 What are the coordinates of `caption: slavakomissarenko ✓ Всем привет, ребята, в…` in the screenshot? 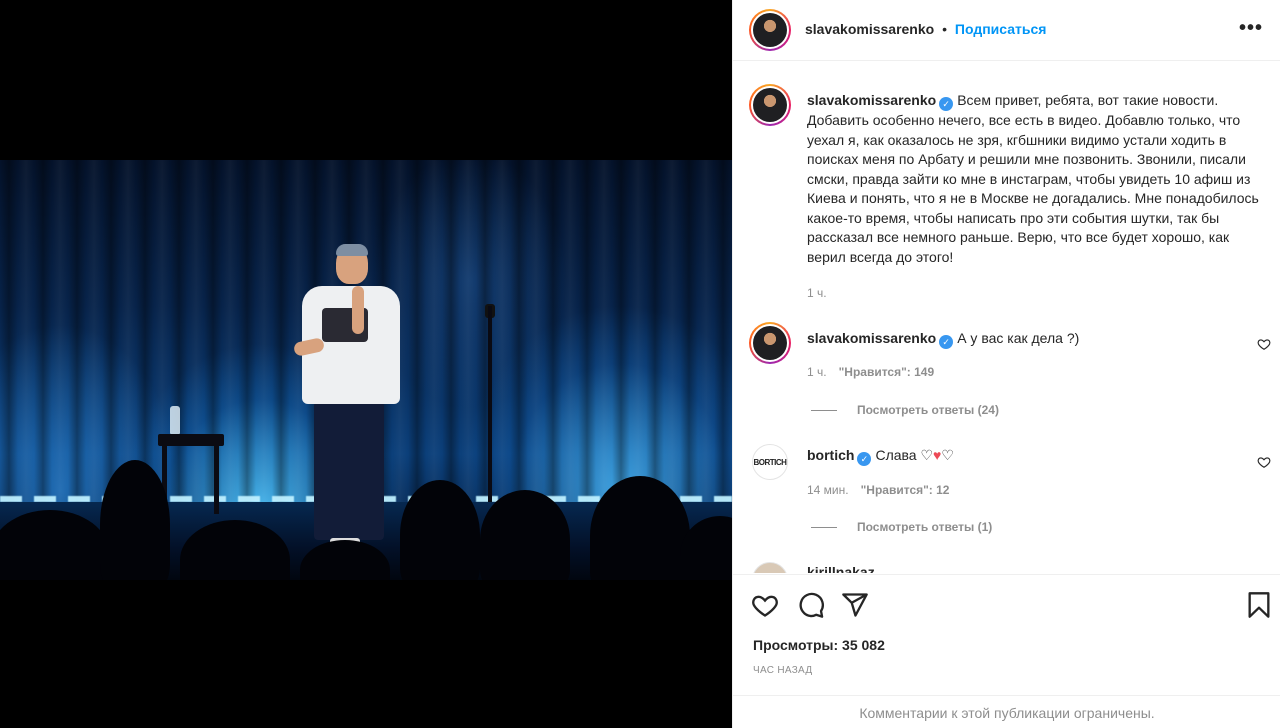 It's located at (1037, 179).